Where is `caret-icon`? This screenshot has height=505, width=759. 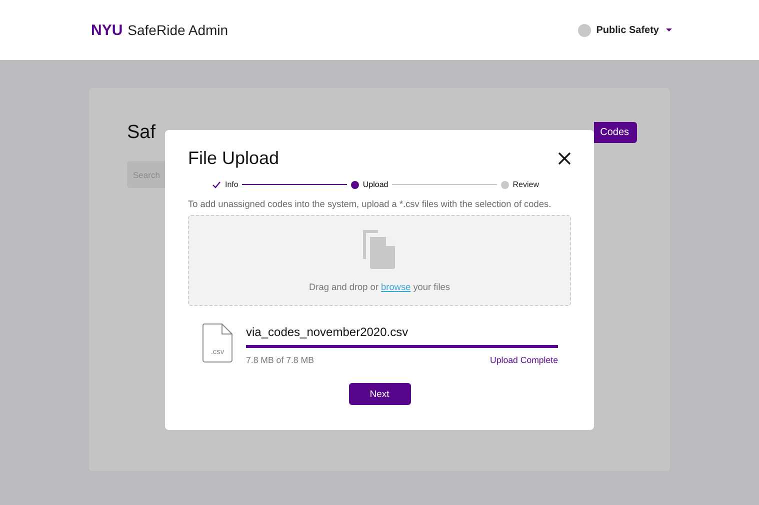 caret-icon is located at coordinates (669, 30).